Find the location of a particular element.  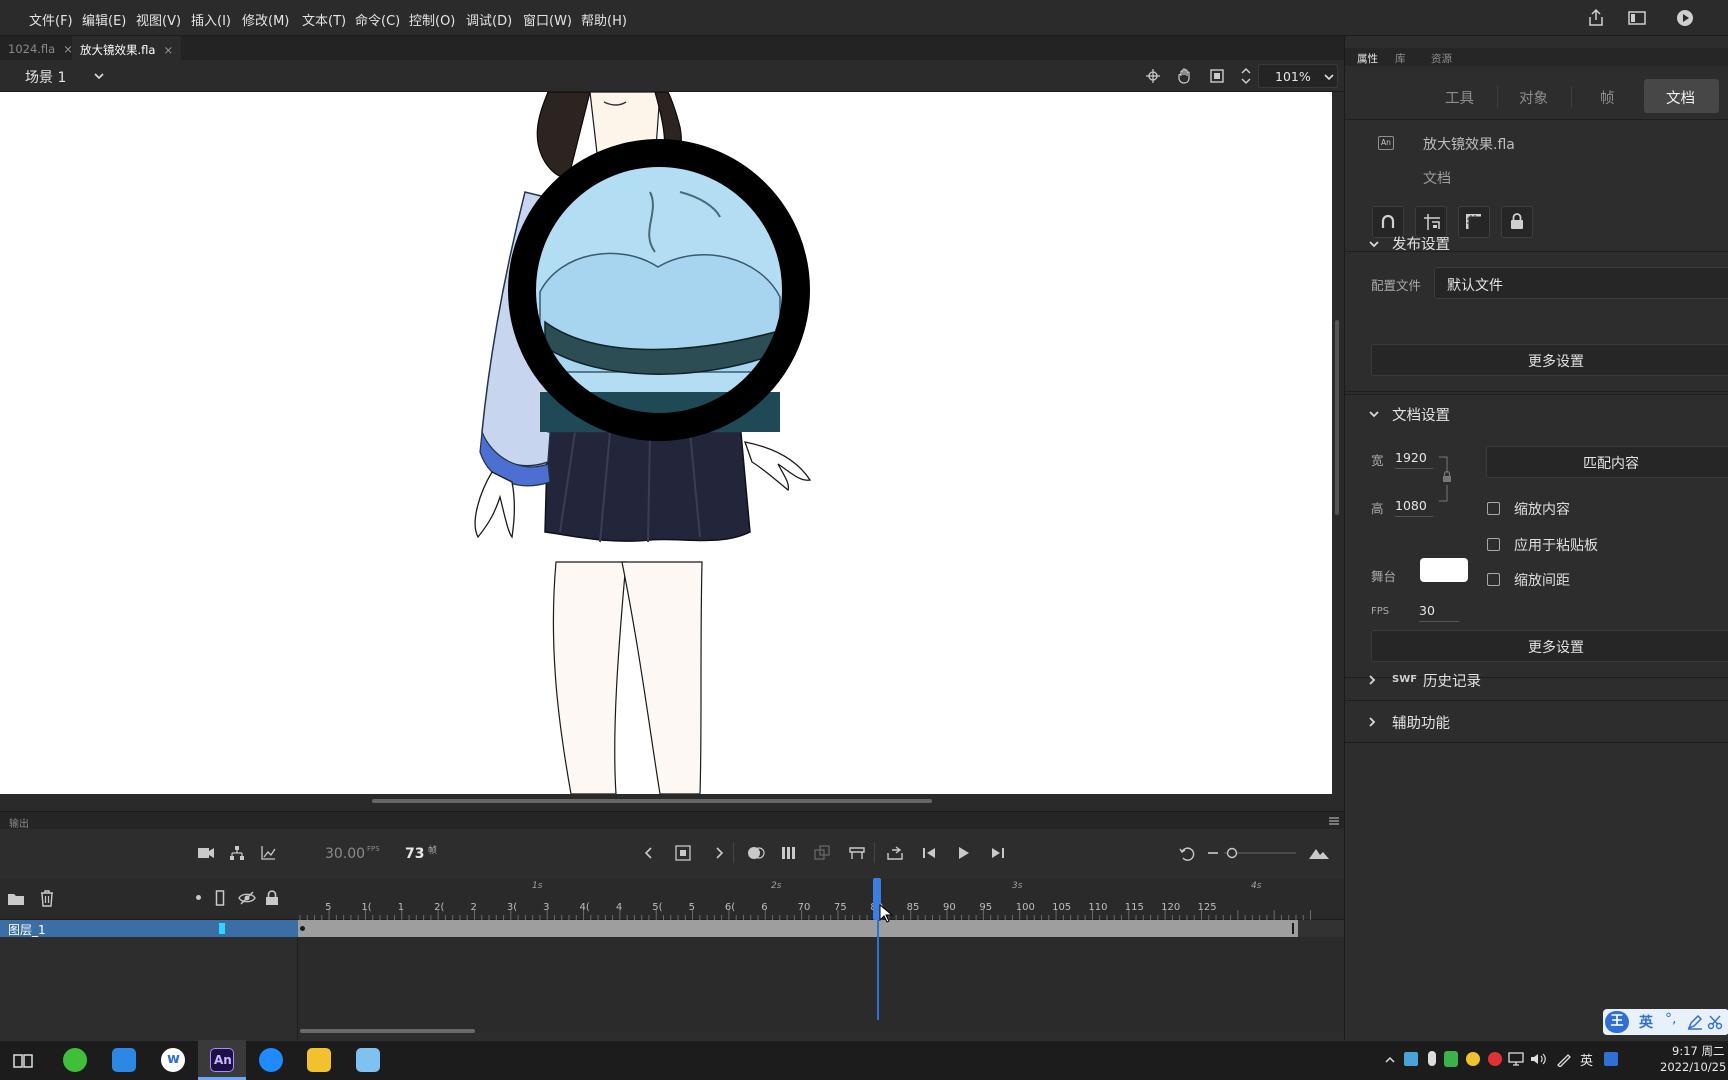

ime-toolbar: 王 英 °, is located at coordinates (1665, 1022).